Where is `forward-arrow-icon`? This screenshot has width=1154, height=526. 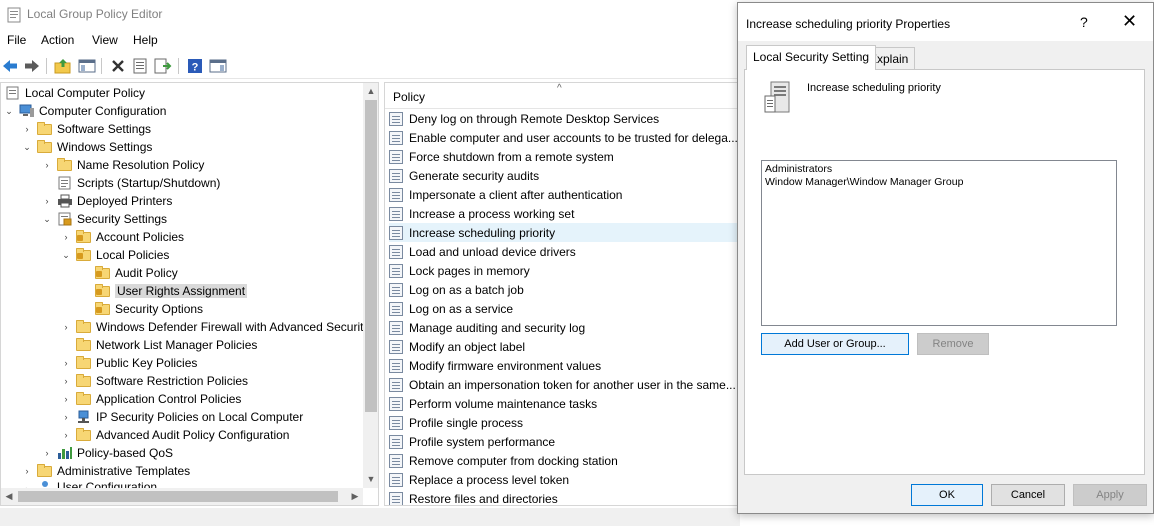
forward-arrow-icon is located at coordinates (32, 66).